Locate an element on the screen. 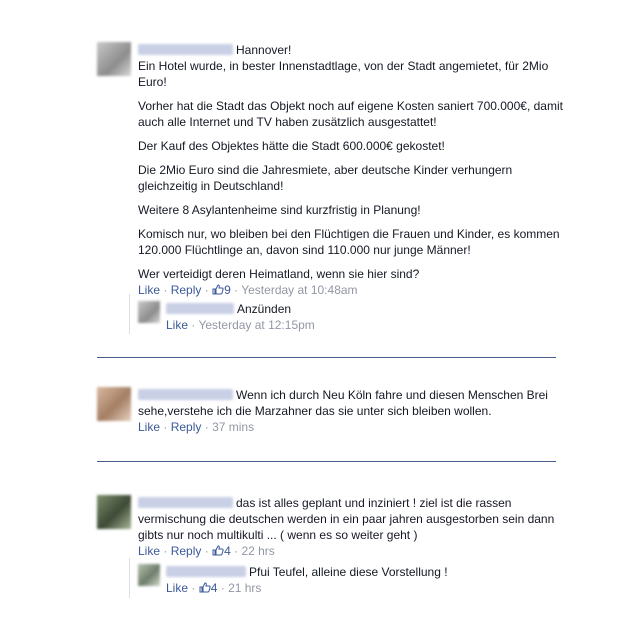 The width and height of the screenshot is (640, 640). reply-text: Pfui Teufel, alleine diese Vorstellung ! is located at coordinates (367, 572).